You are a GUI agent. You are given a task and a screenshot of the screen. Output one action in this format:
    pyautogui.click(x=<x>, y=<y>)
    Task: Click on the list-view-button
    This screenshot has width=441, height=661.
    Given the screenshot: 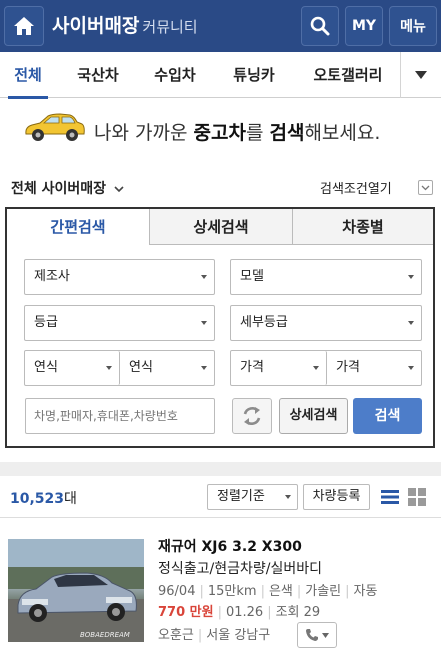 What is the action you would take?
    pyautogui.click(x=390, y=497)
    